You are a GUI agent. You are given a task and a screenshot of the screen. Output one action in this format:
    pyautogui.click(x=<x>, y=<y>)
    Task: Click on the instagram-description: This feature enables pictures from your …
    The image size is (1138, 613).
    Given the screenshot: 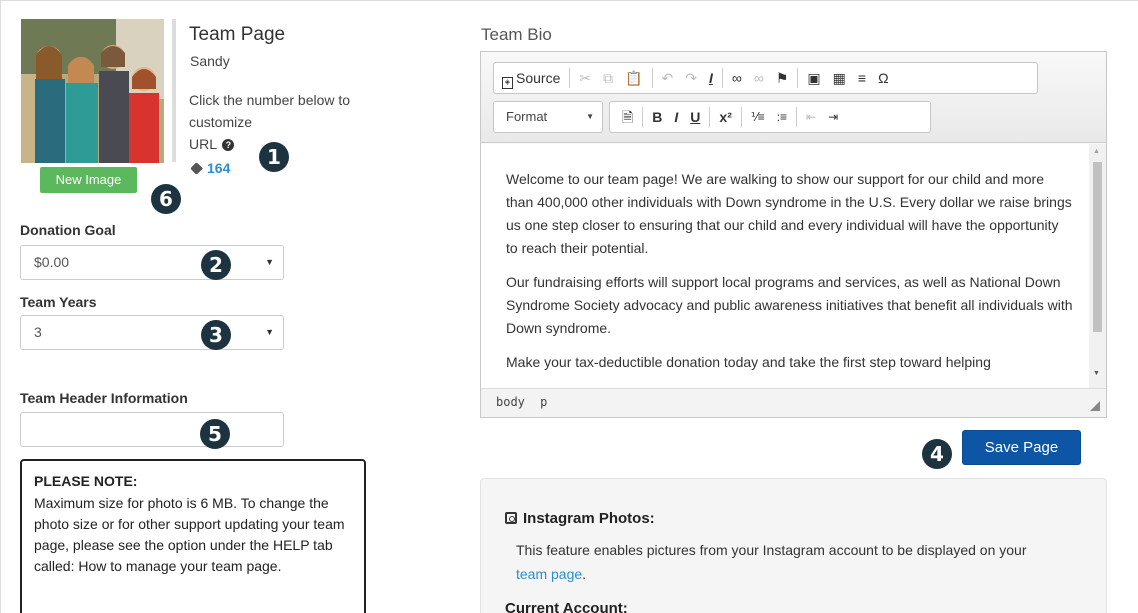 What is the action you would take?
    pyautogui.click(x=776, y=562)
    